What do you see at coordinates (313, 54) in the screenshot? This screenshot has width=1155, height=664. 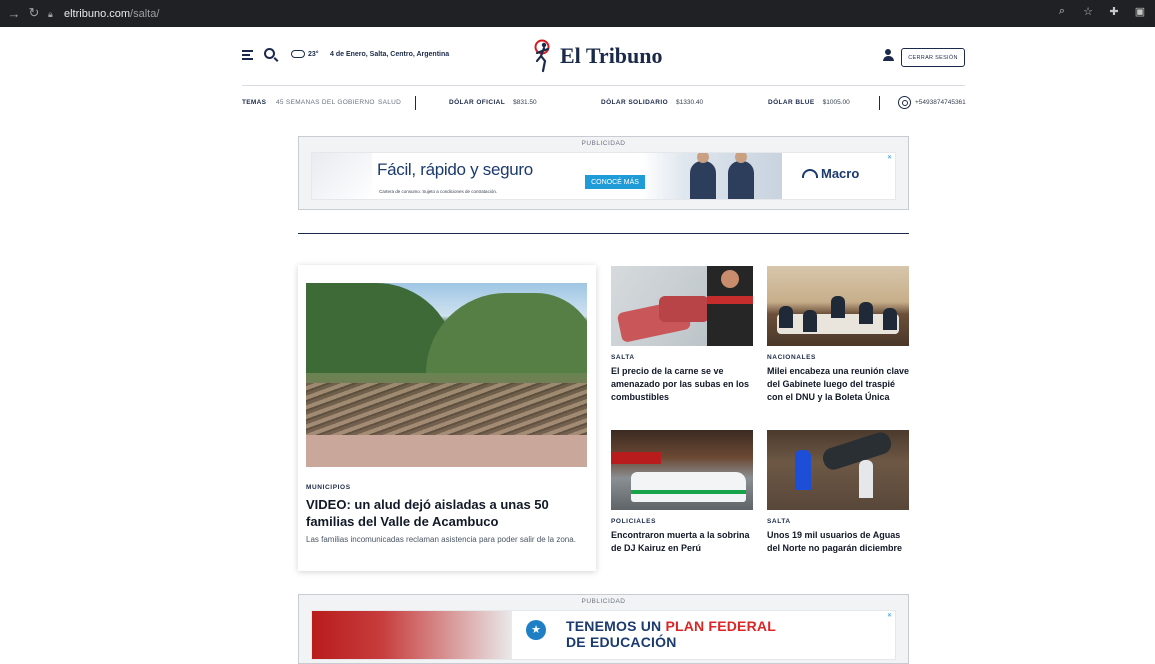 I see `temperature: 23°` at bounding box center [313, 54].